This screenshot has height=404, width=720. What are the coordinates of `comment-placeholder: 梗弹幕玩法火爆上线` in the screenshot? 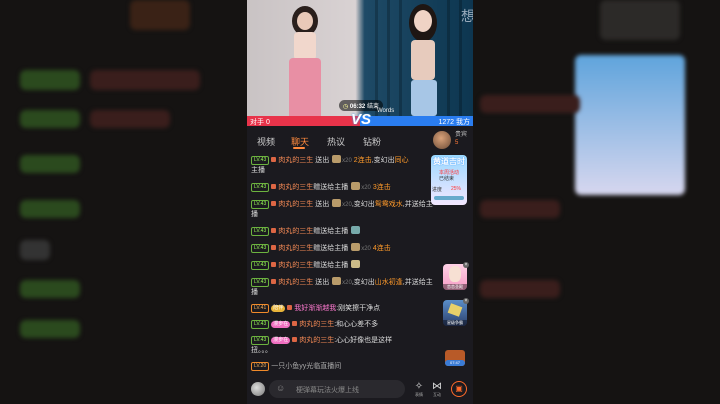 It's located at (327, 390).